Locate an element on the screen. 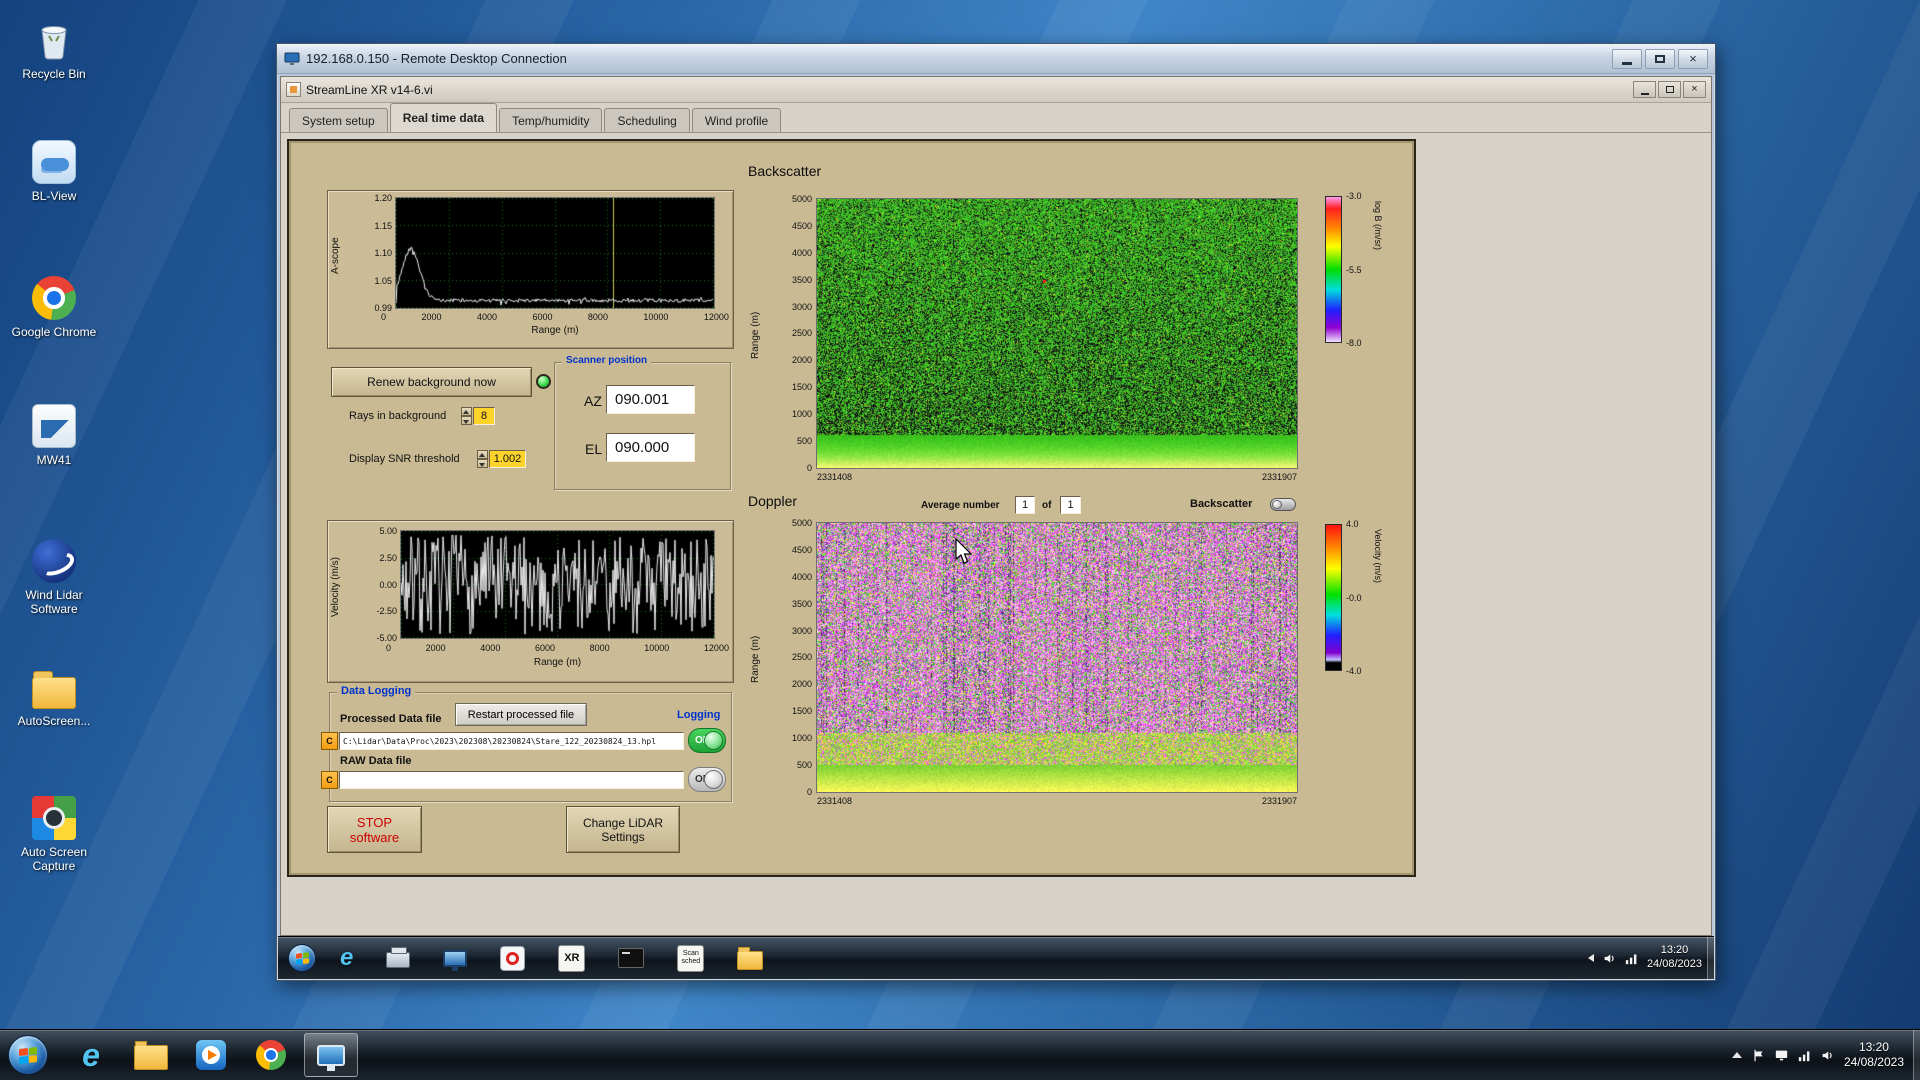  remote-start-button is located at coordinates (302, 958).